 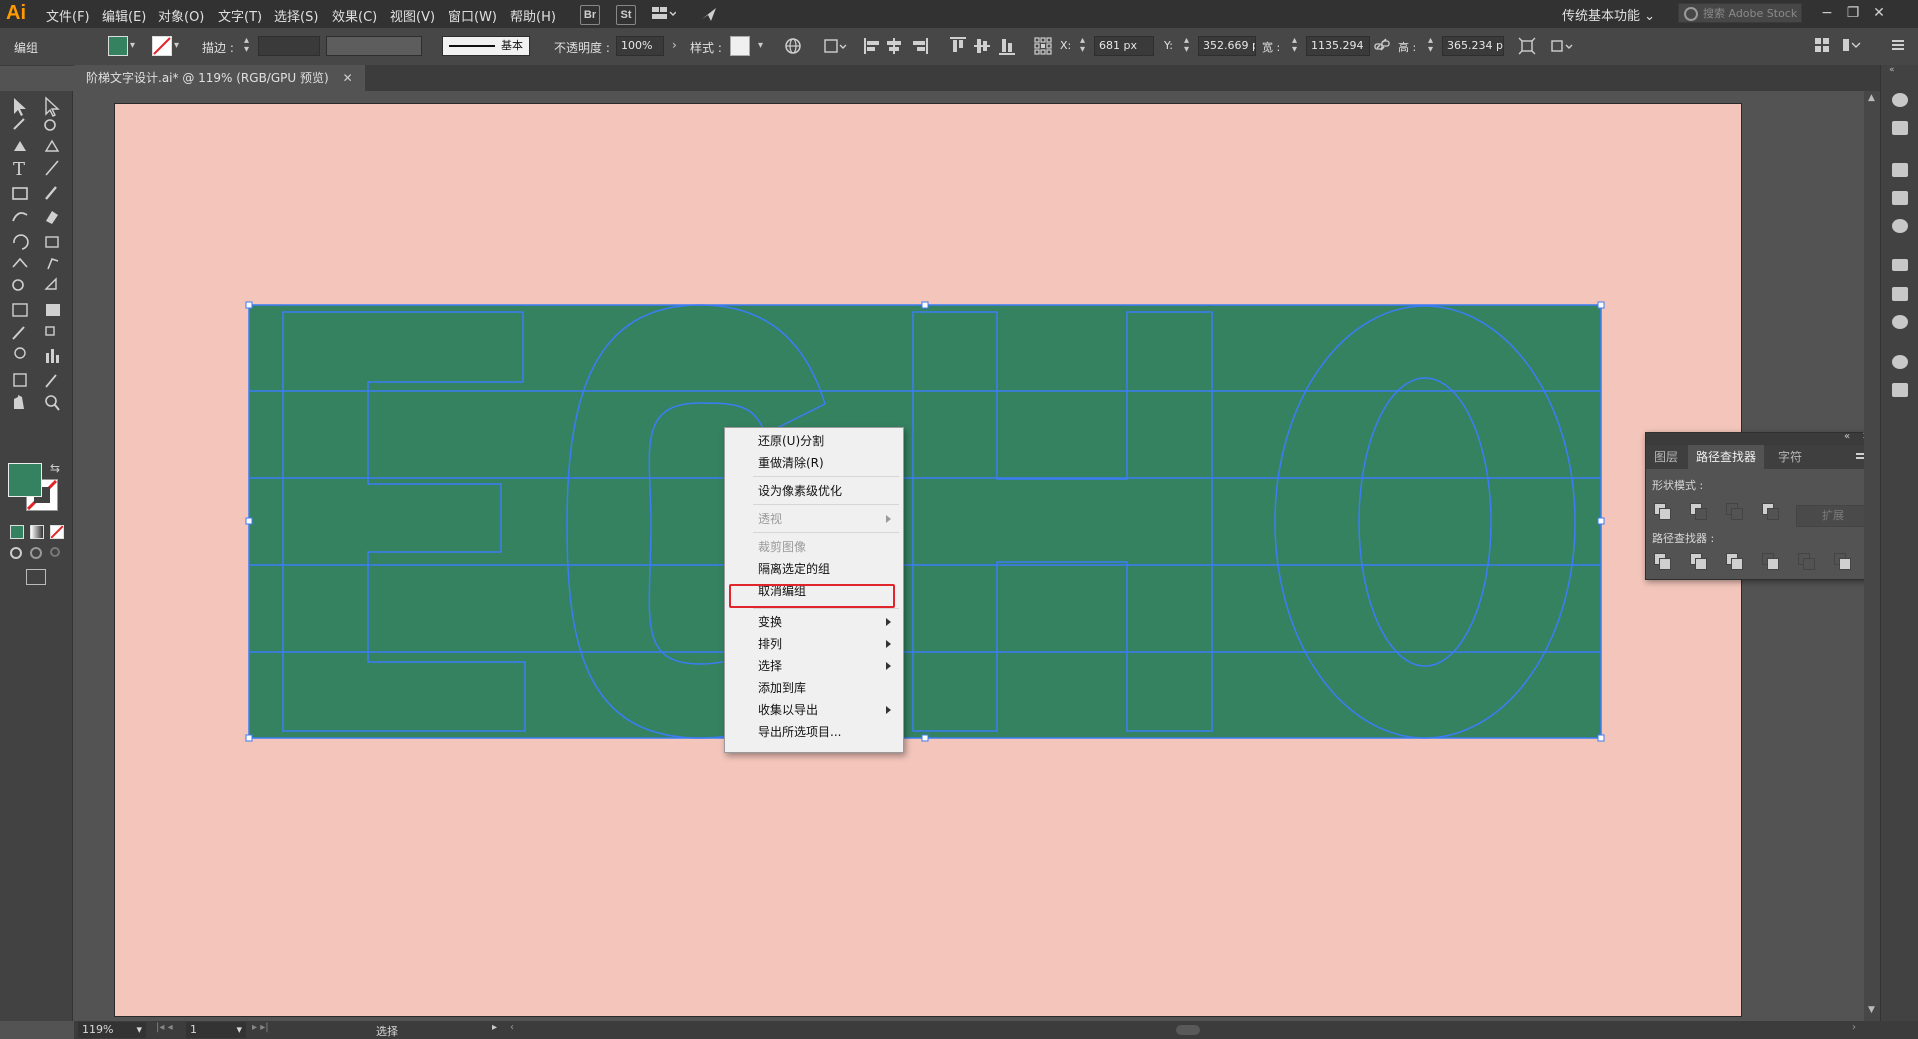 What do you see at coordinates (1892, 70) in the screenshot?
I see `expand-dock-icon: «` at bounding box center [1892, 70].